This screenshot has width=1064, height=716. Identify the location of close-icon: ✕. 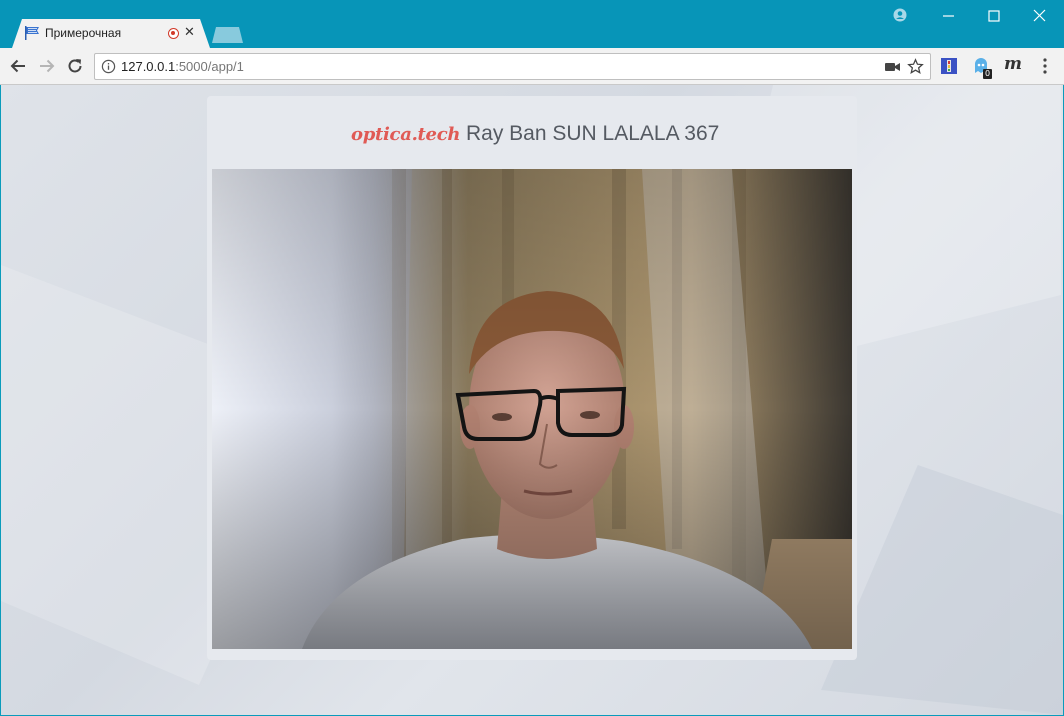
(189, 32).